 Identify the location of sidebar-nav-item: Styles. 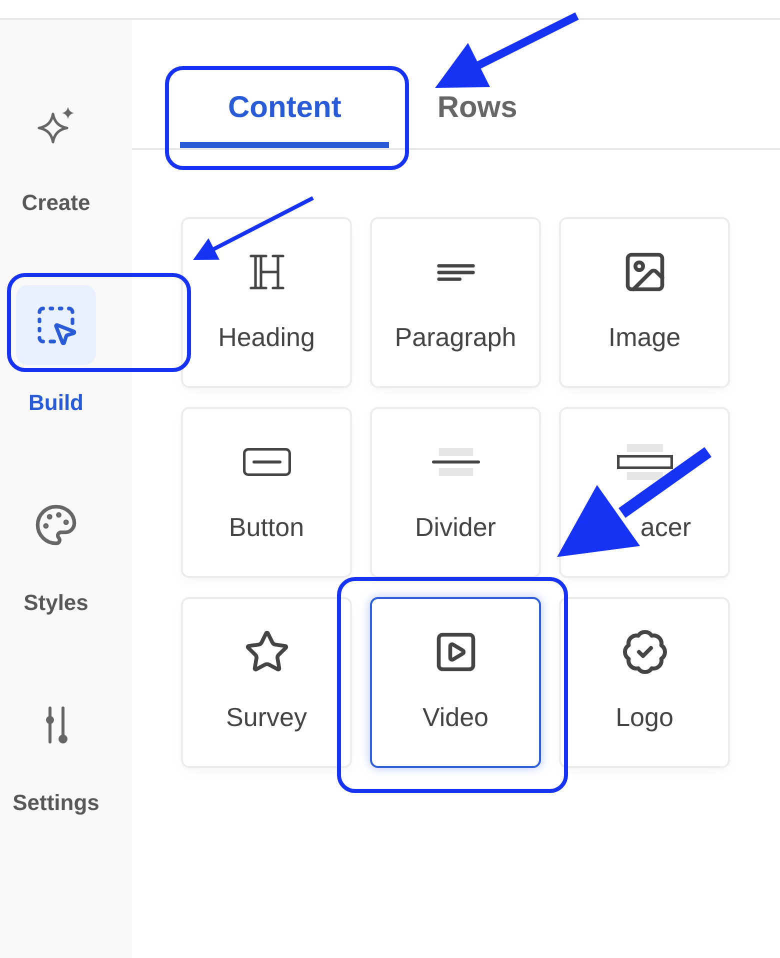
(56, 551).